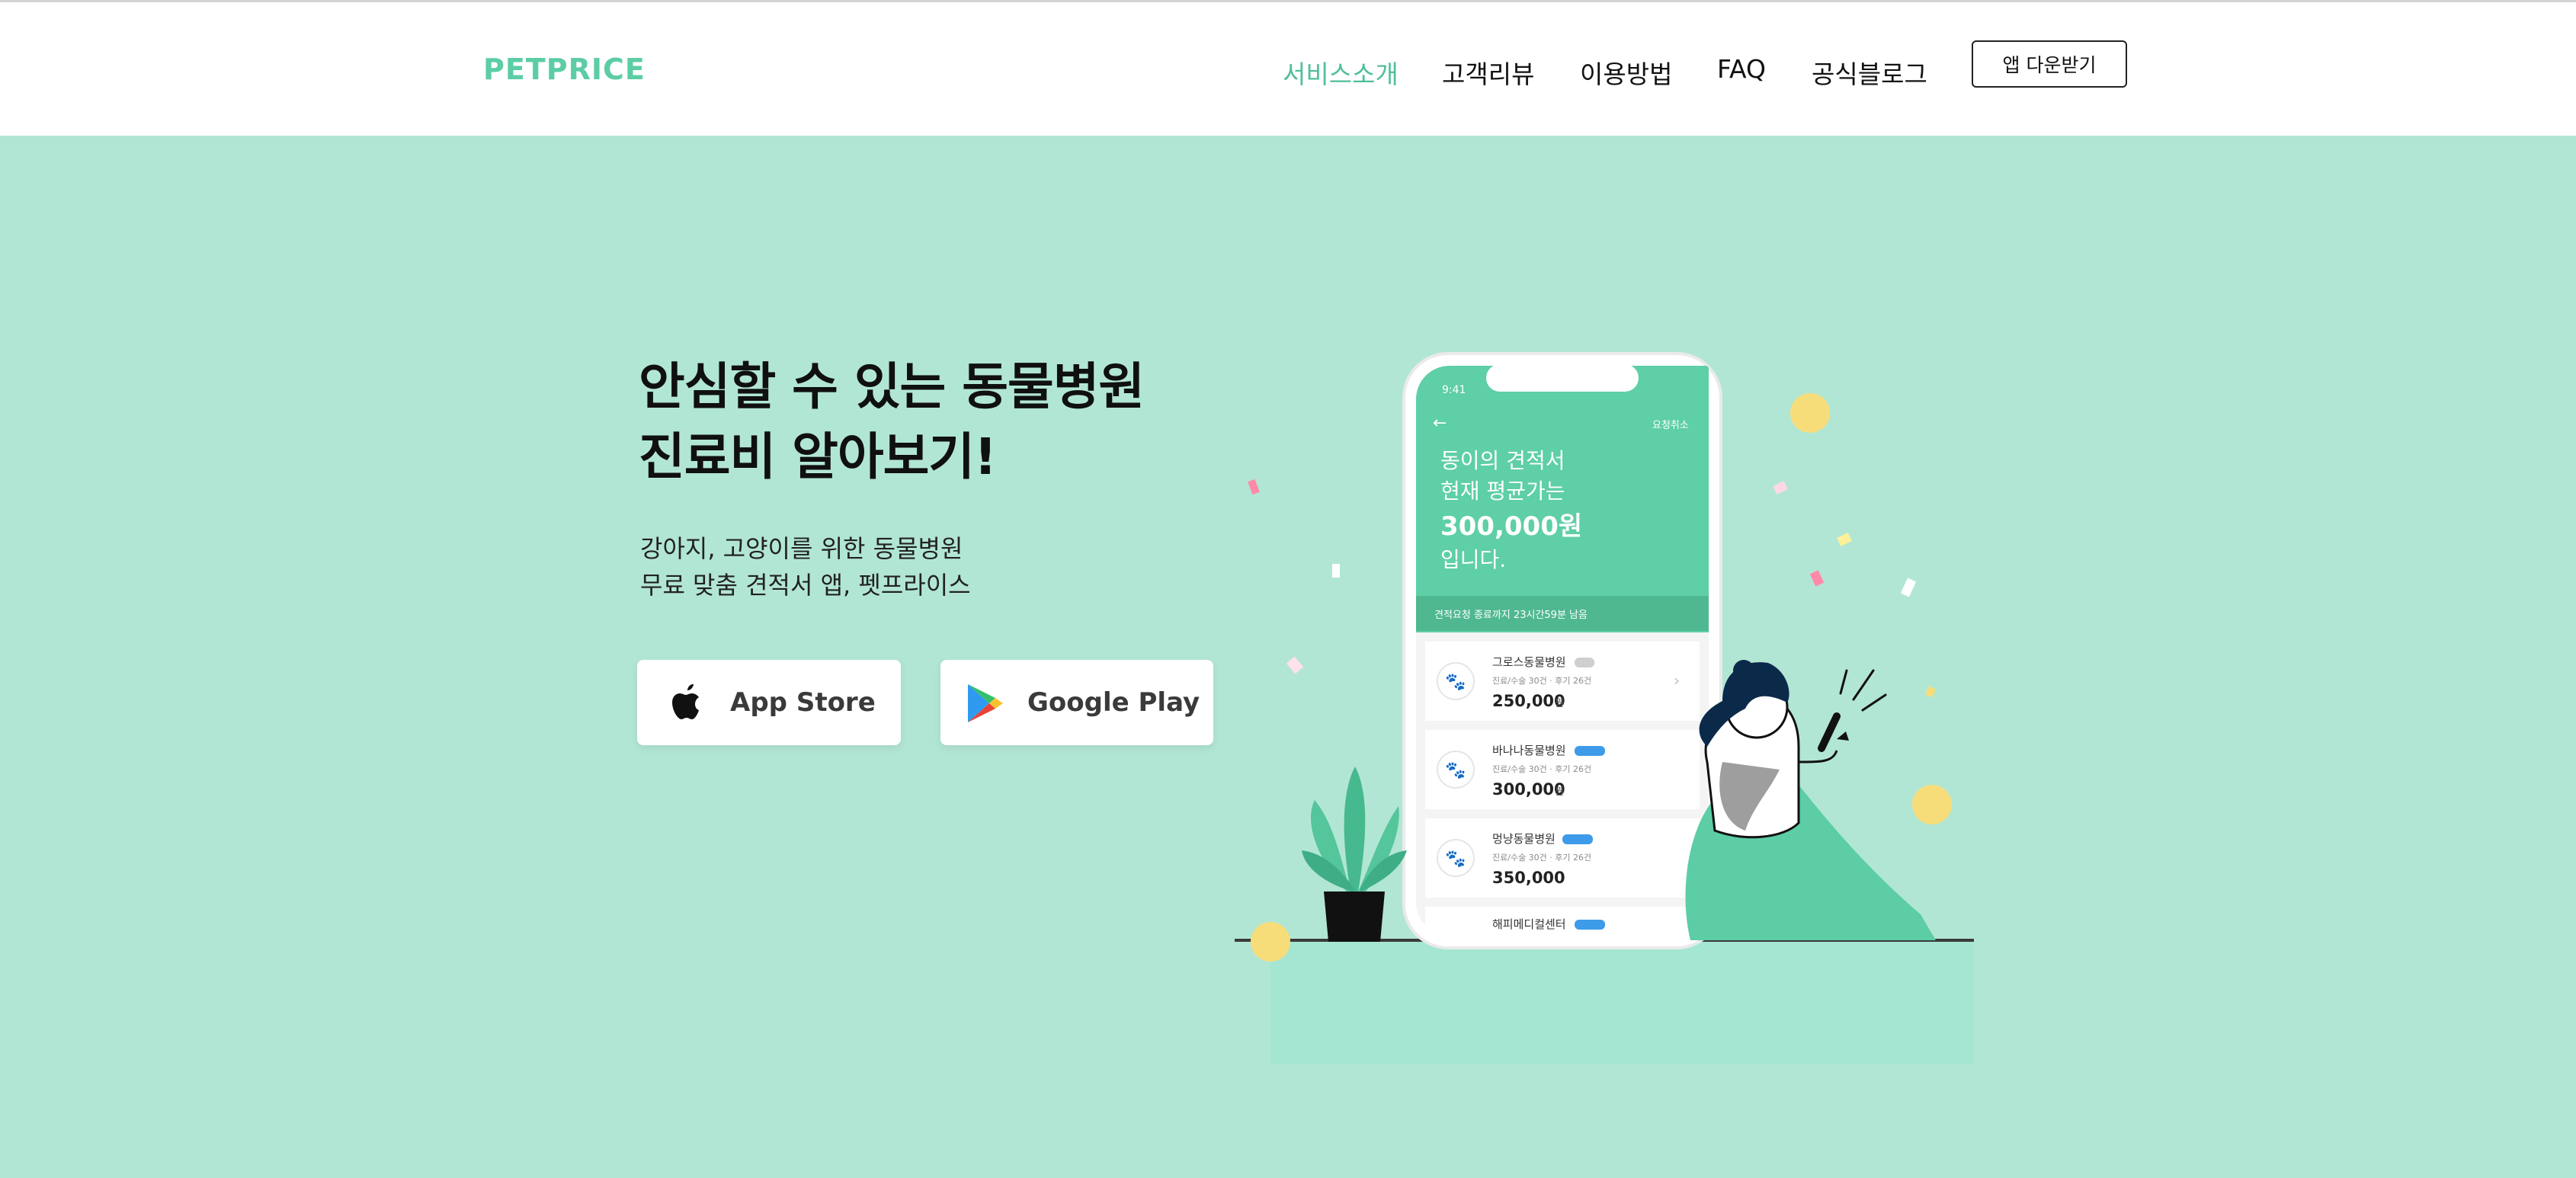 This screenshot has width=2576, height=1178. I want to click on ground-block, so click(1622, 1003).